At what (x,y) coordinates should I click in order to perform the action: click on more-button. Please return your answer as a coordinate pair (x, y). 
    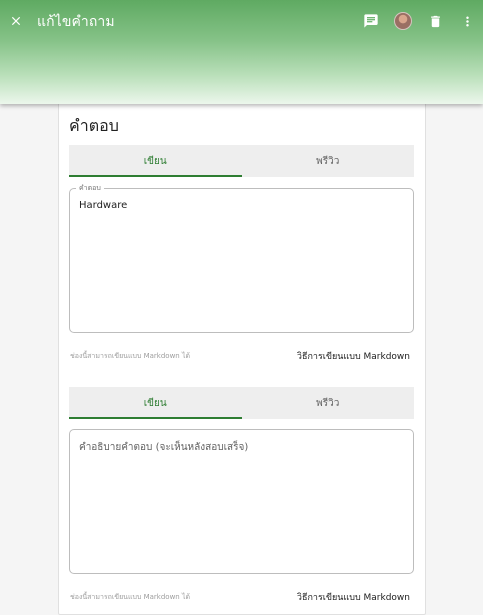
    Looking at the image, I should click on (467, 21).